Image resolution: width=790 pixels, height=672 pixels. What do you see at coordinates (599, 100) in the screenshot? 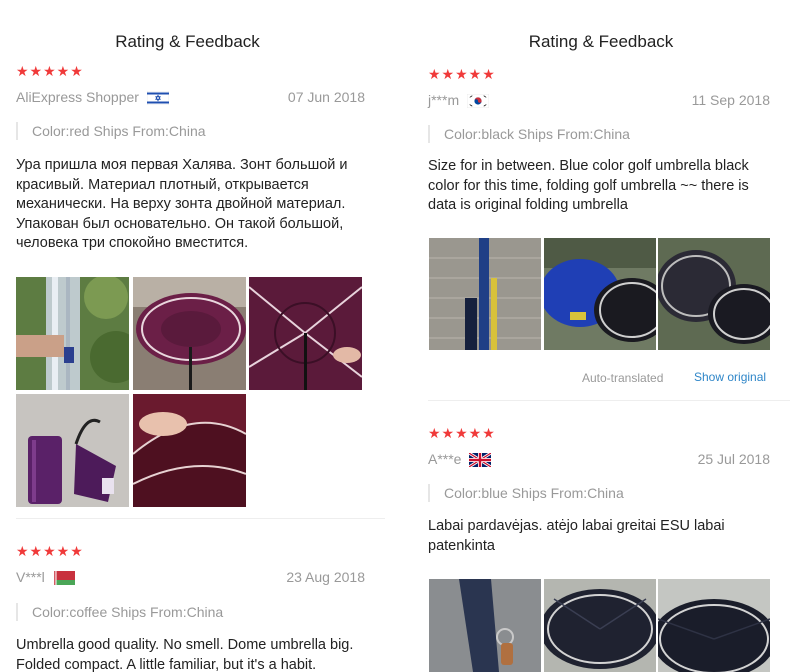
I see `reviewer-info: j***m 11 Sep 2018` at bounding box center [599, 100].